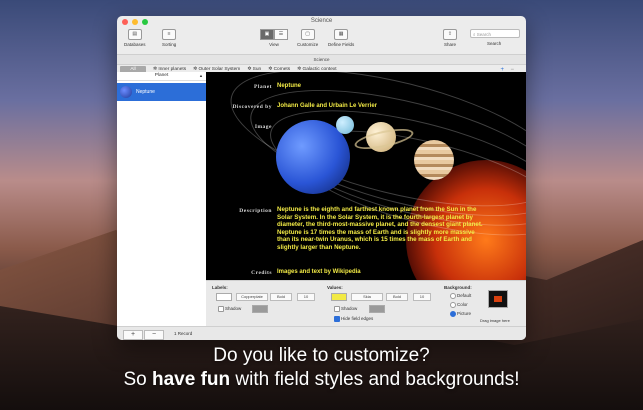 The image size is (643, 410). Describe the element at coordinates (357, 318) in the screenshot. I see `hide-field-edges-text: Hide field edges` at that location.